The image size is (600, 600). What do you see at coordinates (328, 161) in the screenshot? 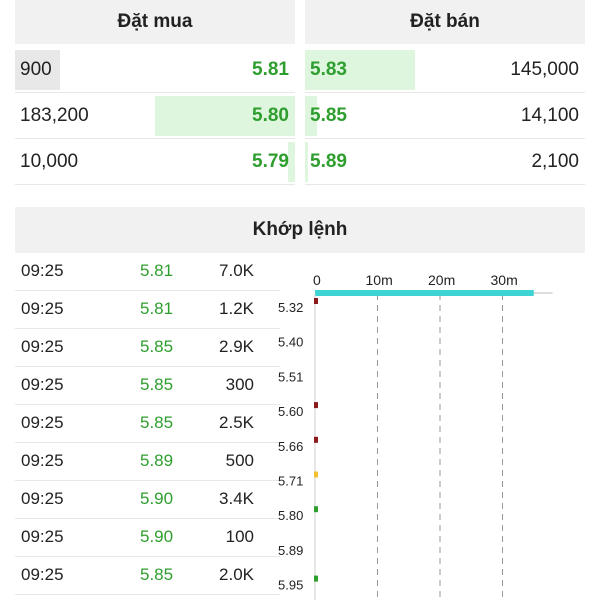
I see `sell-price: 5.89` at bounding box center [328, 161].